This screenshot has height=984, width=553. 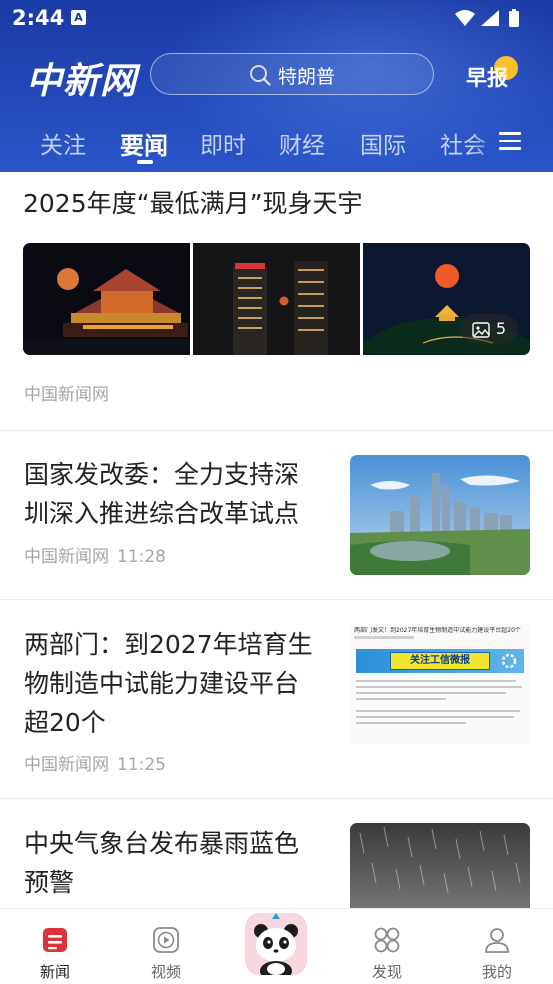 I want to click on video-icon, so click(x=166, y=940).